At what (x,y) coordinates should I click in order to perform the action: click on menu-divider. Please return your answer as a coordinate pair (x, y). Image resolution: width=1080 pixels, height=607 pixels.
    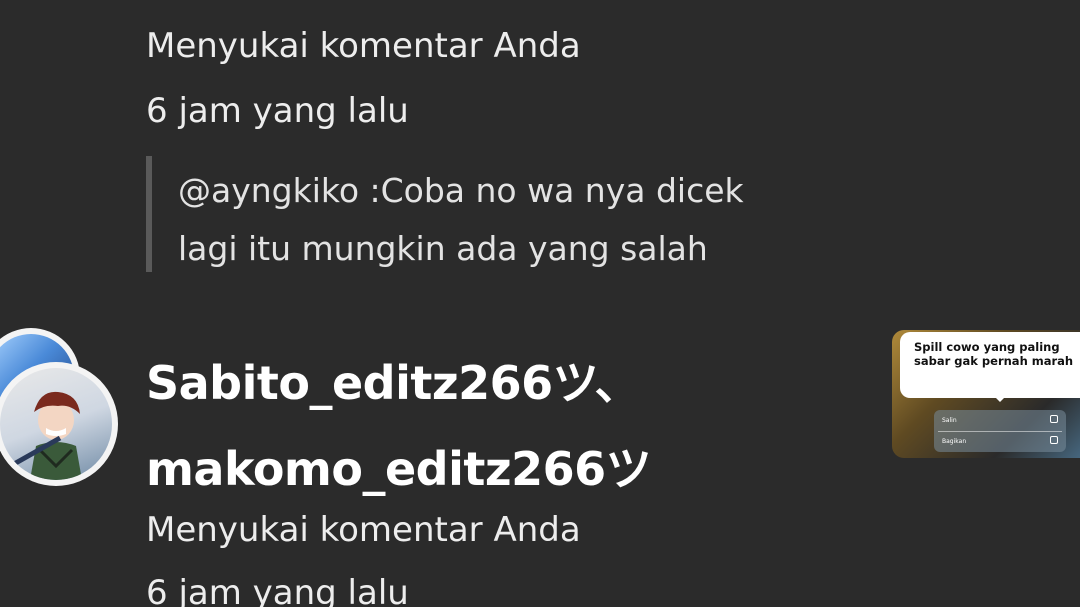
    Looking at the image, I should click on (1000, 431).